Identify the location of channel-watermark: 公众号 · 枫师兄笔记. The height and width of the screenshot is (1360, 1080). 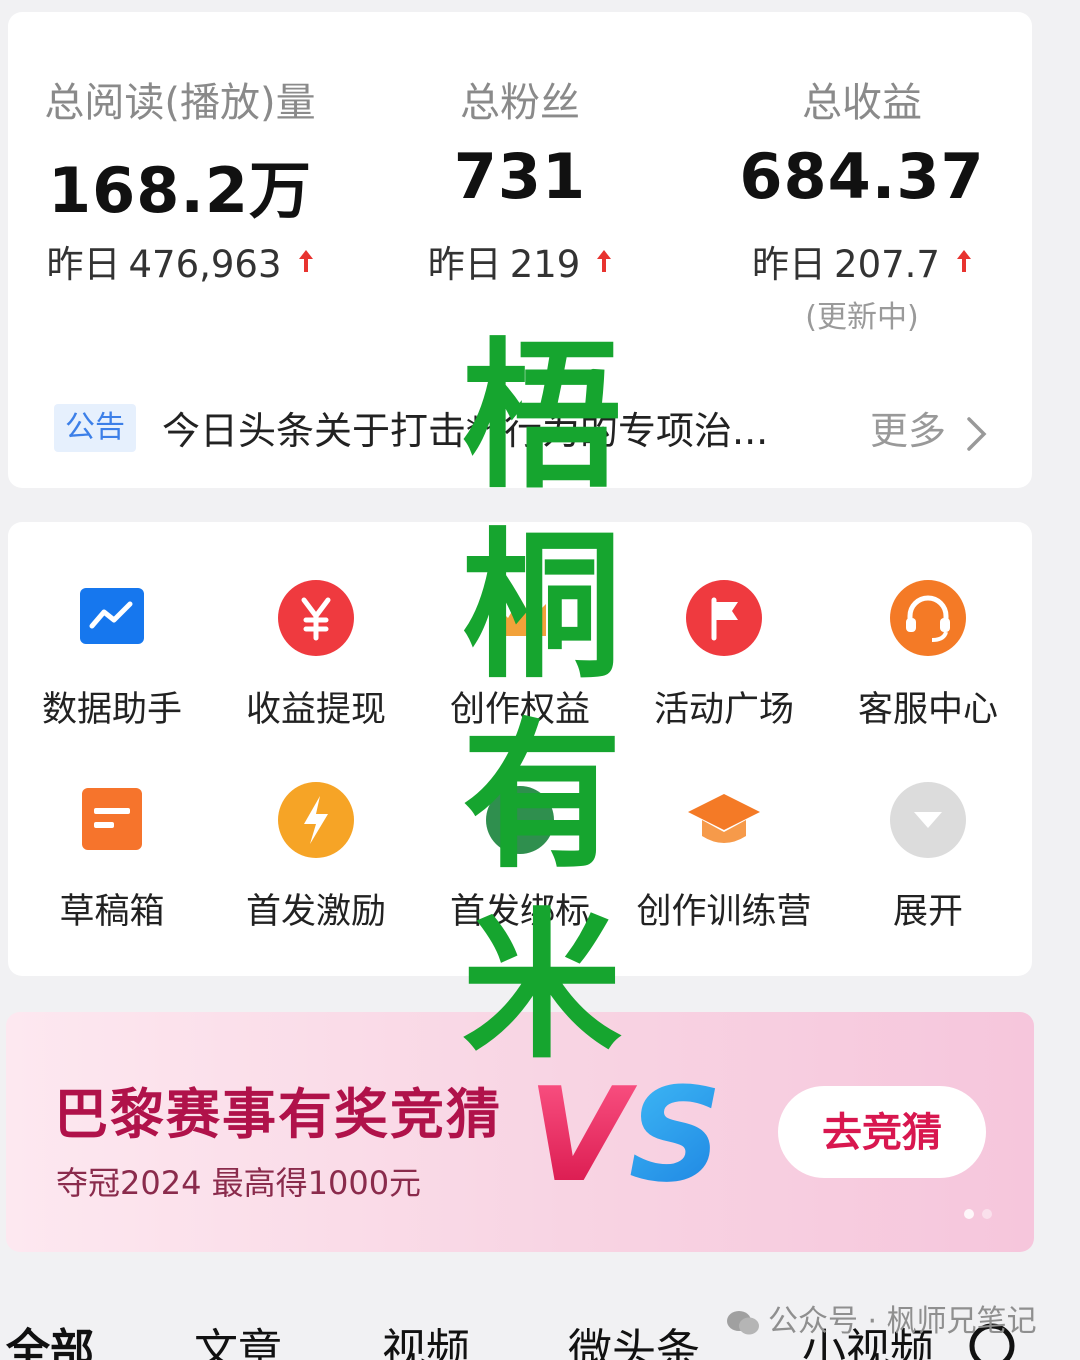
(881, 1318).